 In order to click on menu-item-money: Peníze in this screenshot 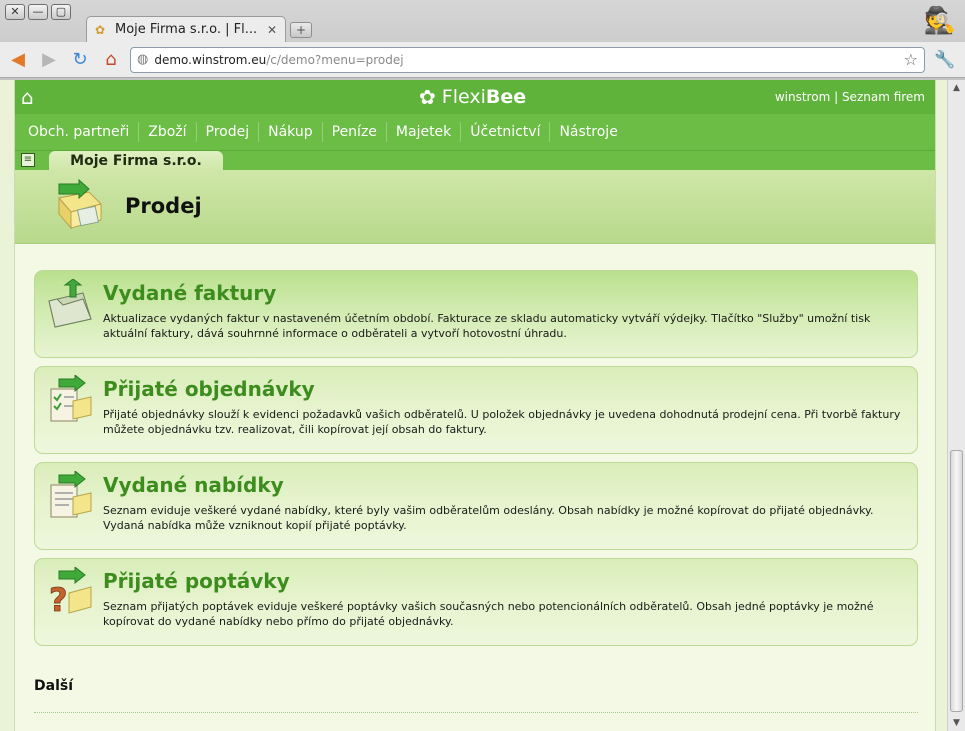, I will do `click(355, 132)`.